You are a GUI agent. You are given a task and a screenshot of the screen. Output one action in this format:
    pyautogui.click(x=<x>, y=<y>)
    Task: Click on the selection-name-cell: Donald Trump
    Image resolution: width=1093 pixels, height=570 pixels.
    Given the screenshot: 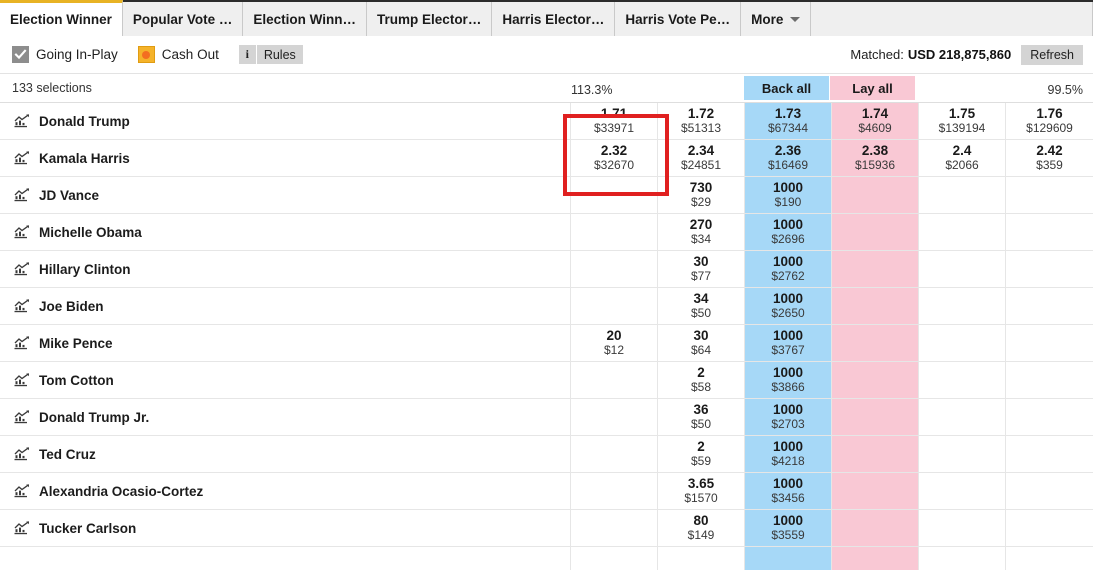 What is the action you would take?
    pyautogui.click(x=285, y=121)
    